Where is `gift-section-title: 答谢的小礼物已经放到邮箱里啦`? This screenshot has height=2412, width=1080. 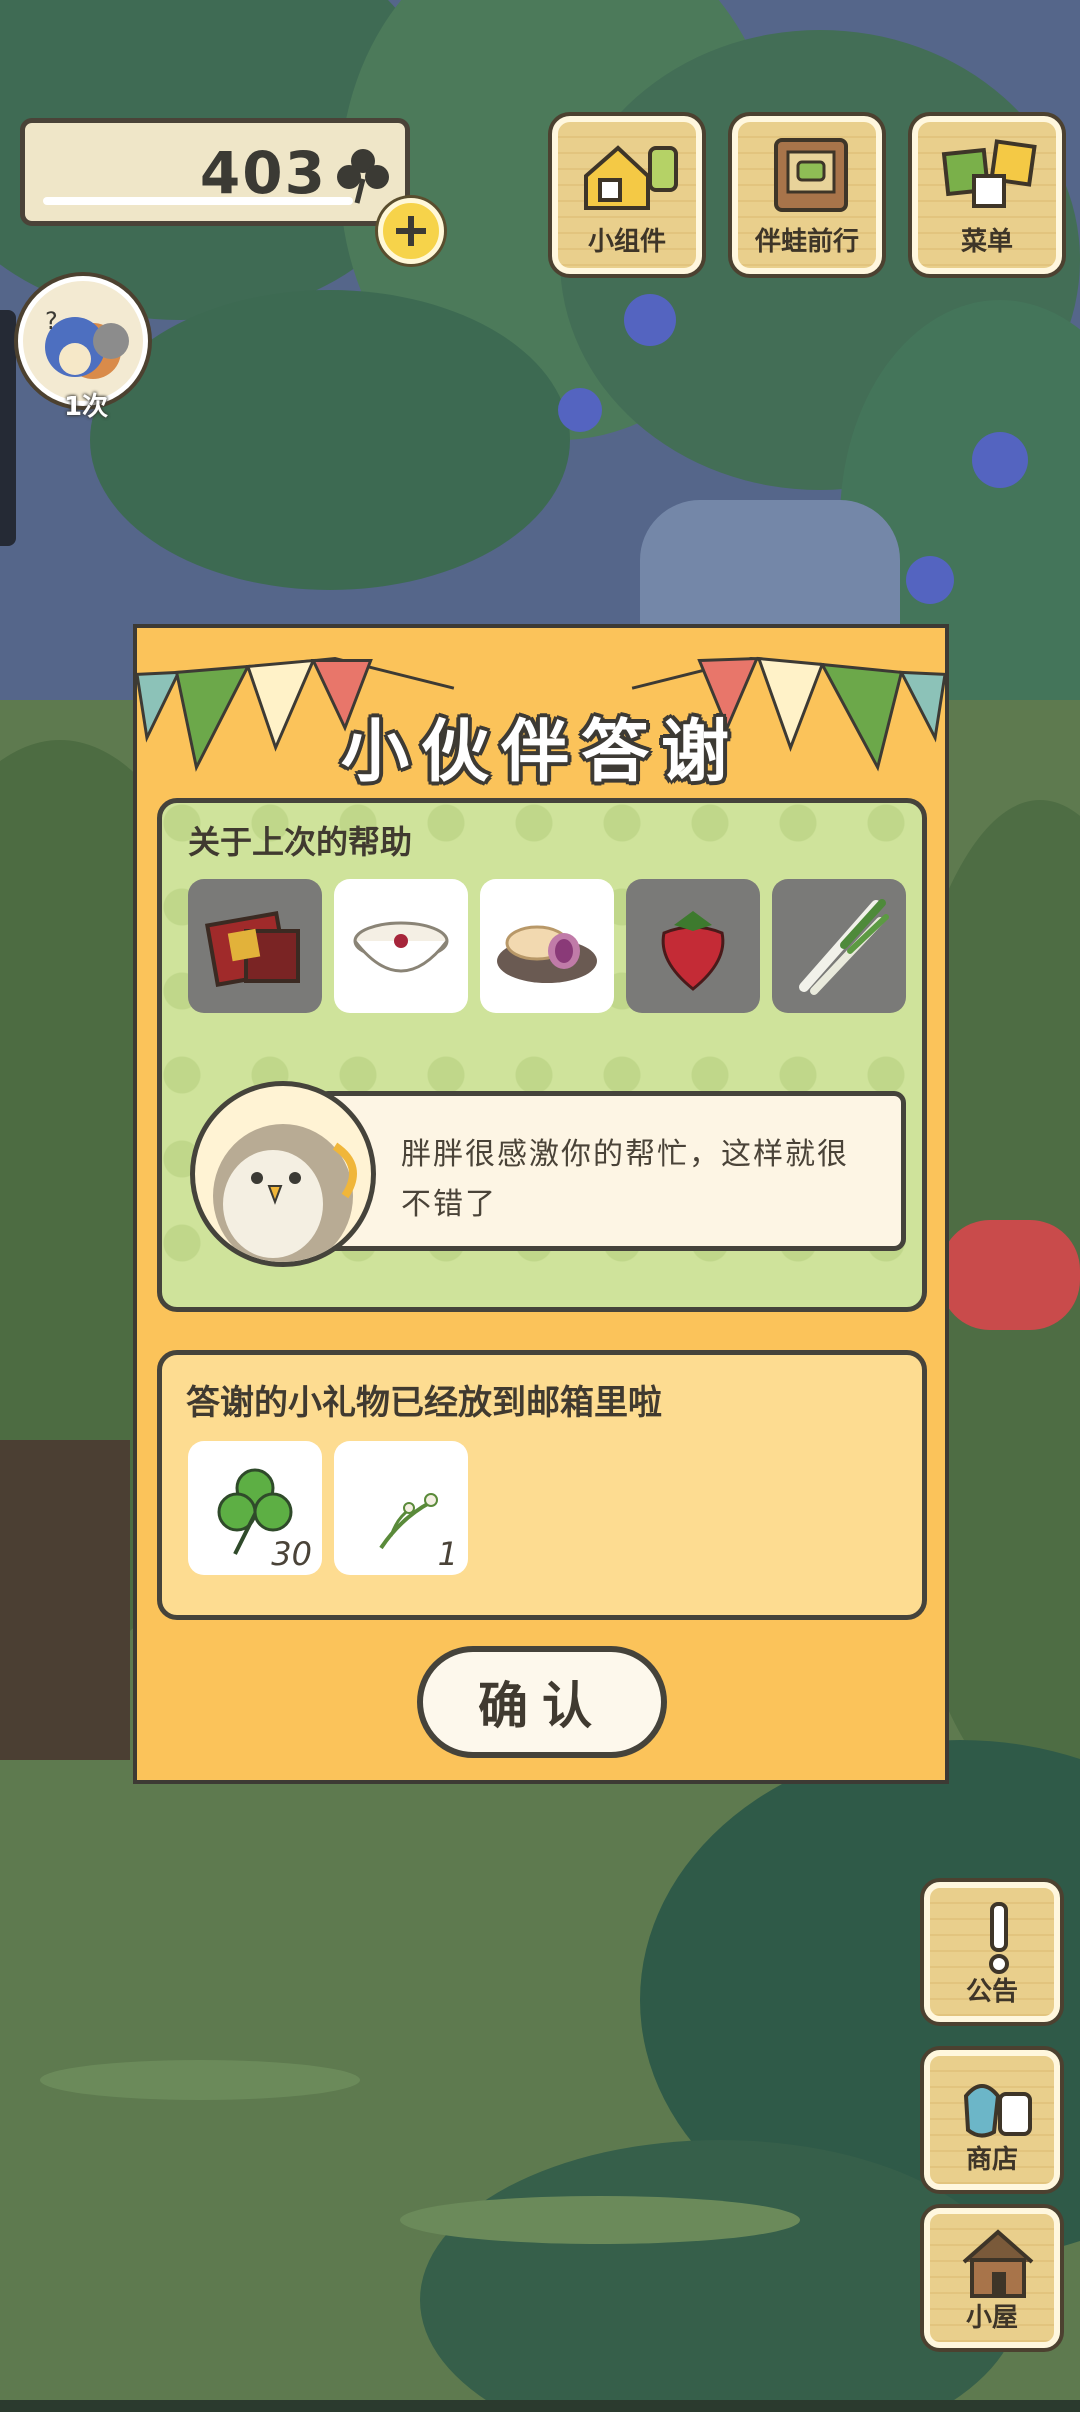 gift-section-title: 答谢的小礼物已经放到邮箱里啦 is located at coordinates (424, 1403).